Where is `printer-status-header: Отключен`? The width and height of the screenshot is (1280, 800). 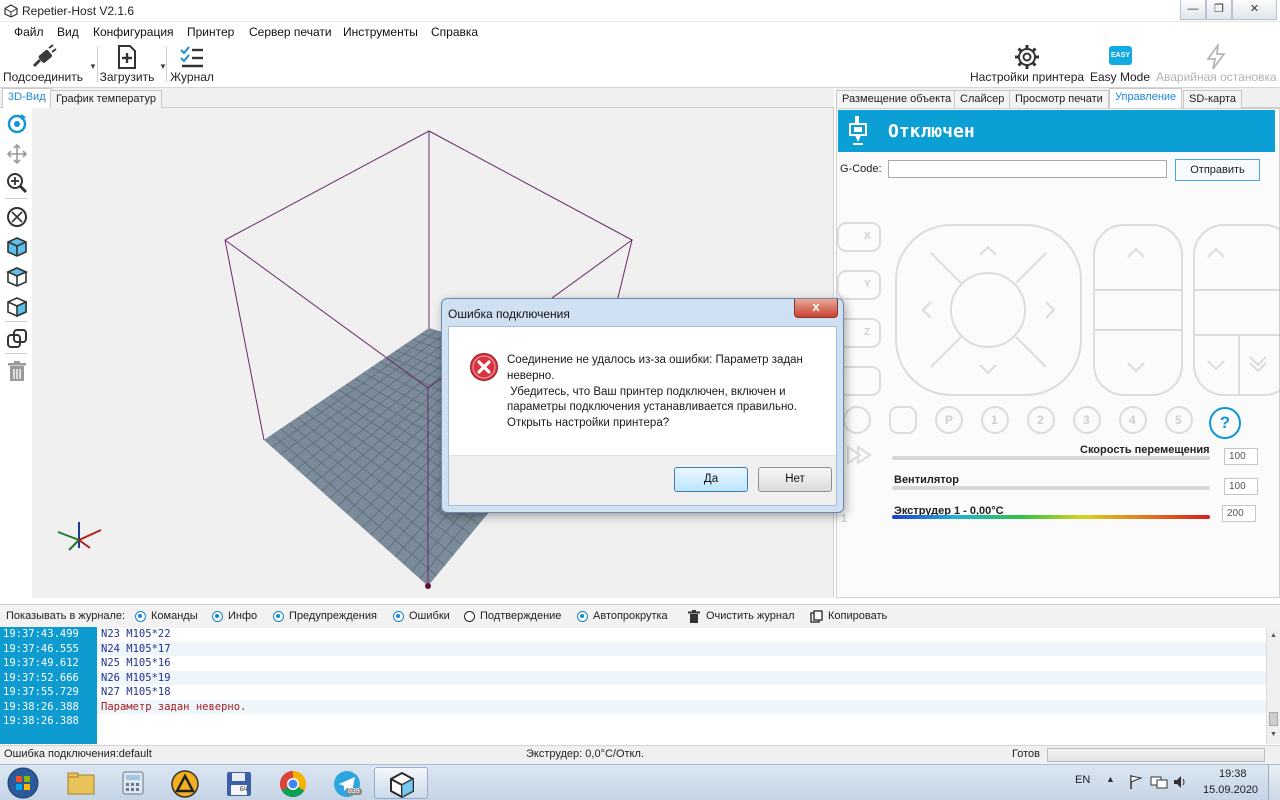
printer-status-header: Отключен is located at coordinates (1056, 131).